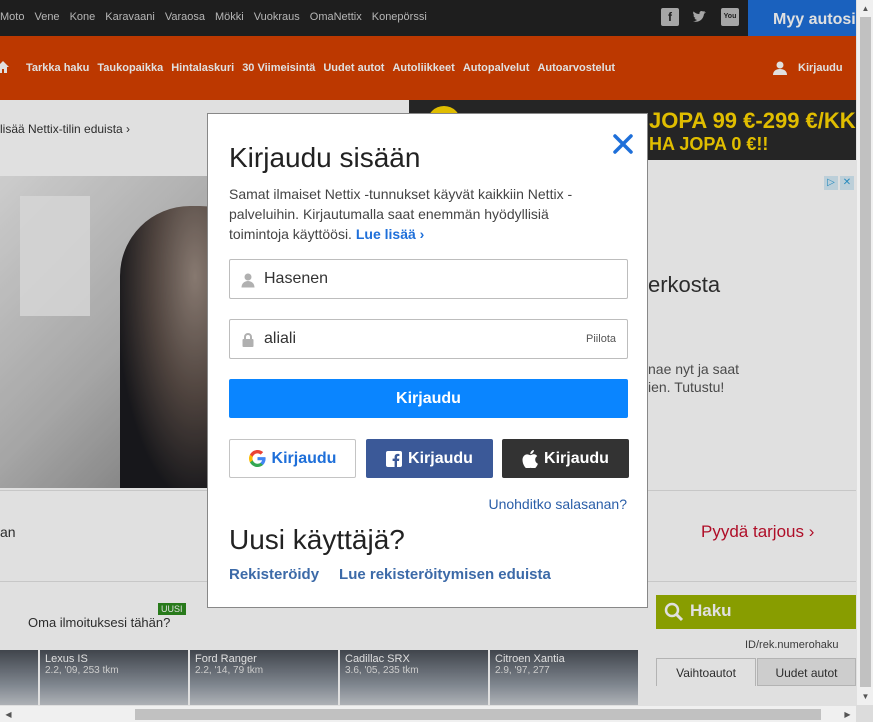 Image resolution: width=873 pixels, height=722 pixels. Describe the element at coordinates (623, 144) in the screenshot. I see `close-icon` at that location.